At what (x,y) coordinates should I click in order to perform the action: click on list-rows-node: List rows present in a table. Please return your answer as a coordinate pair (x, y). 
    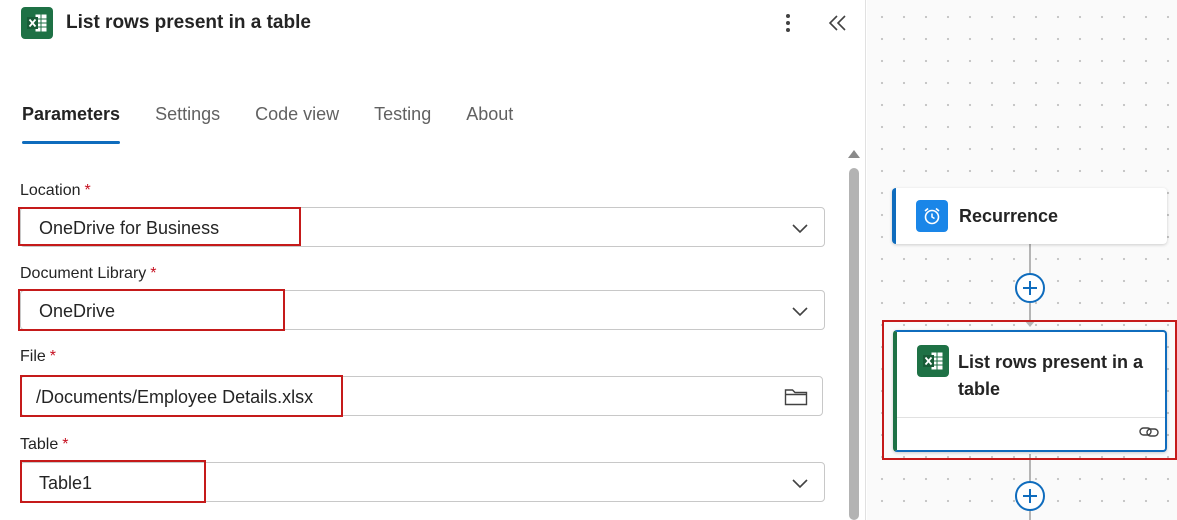
    Looking at the image, I should click on (1030, 391).